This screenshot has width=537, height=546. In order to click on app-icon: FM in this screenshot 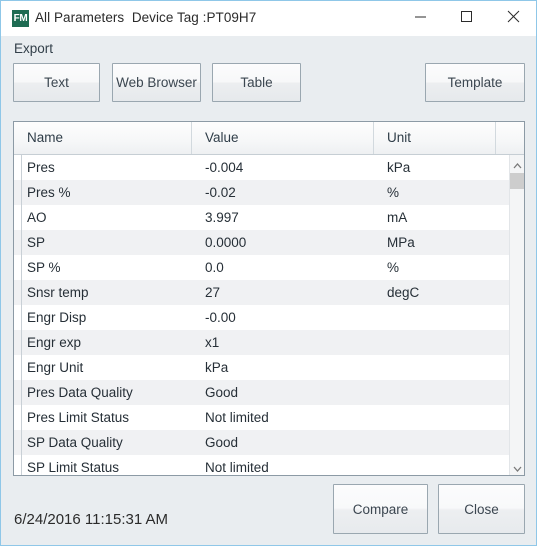, I will do `click(20, 18)`.